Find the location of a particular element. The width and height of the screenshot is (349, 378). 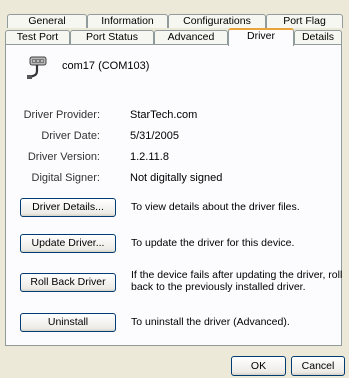

cancel-button: Cancel is located at coordinates (318, 366).